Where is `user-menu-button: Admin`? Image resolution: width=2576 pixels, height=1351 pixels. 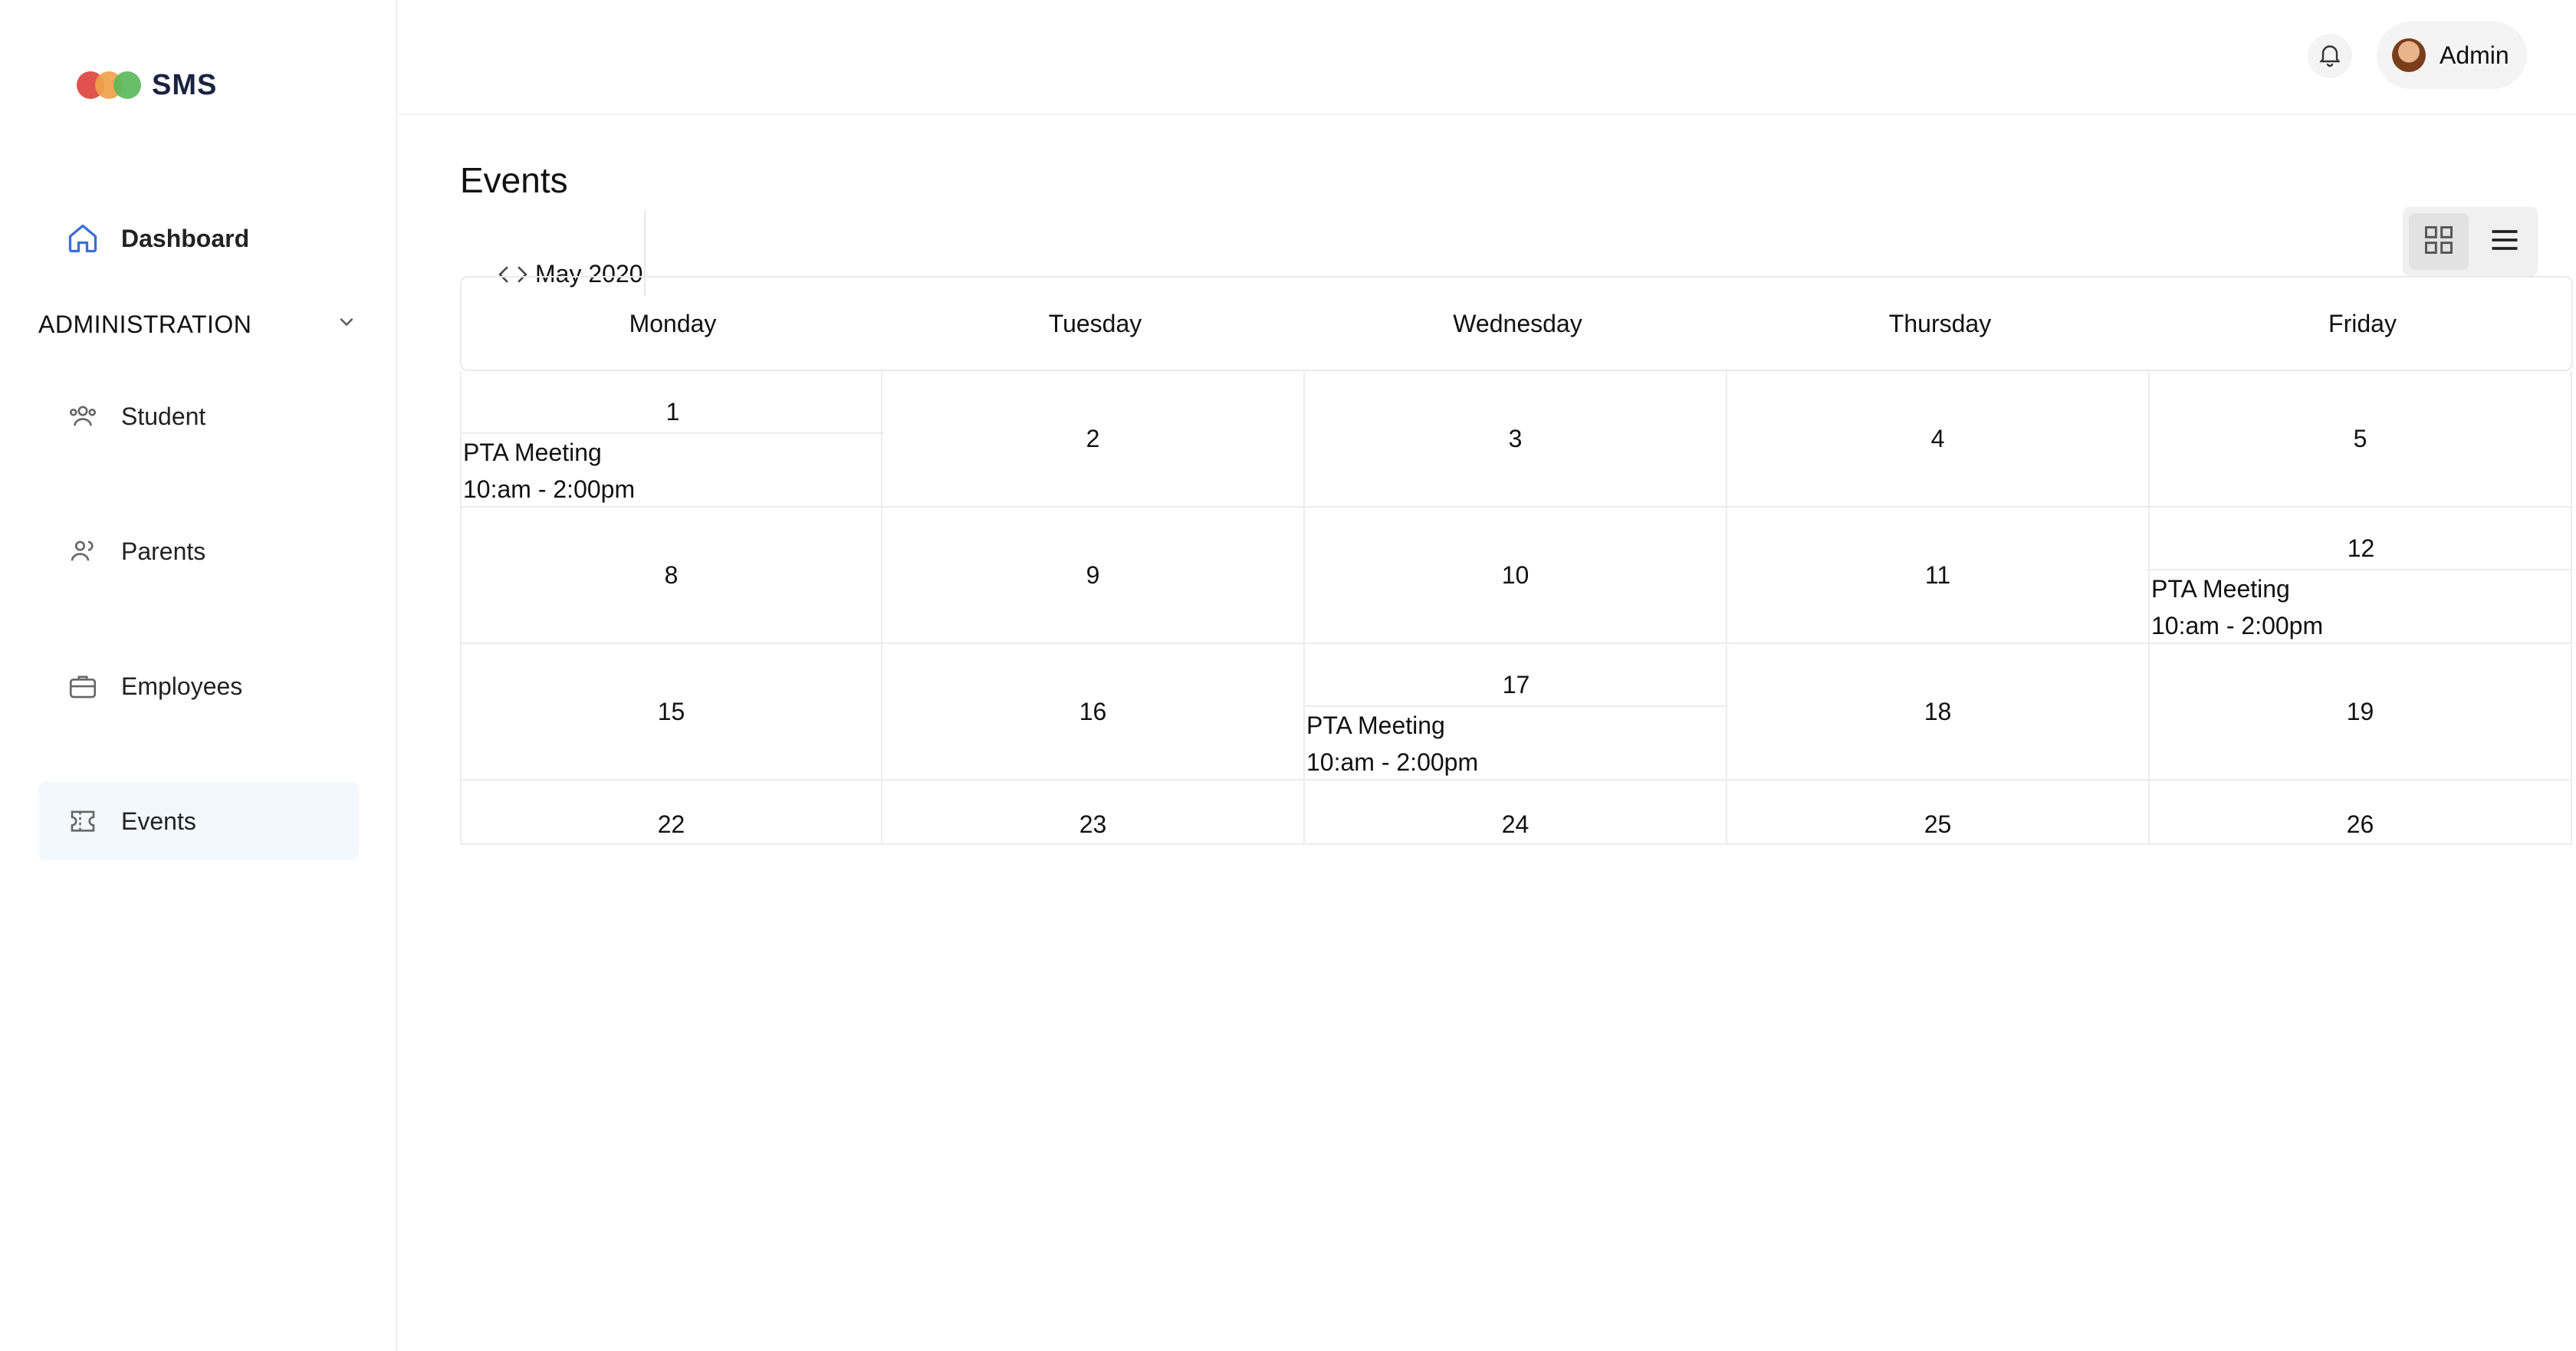
user-menu-button: Admin is located at coordinates (2452, 55).